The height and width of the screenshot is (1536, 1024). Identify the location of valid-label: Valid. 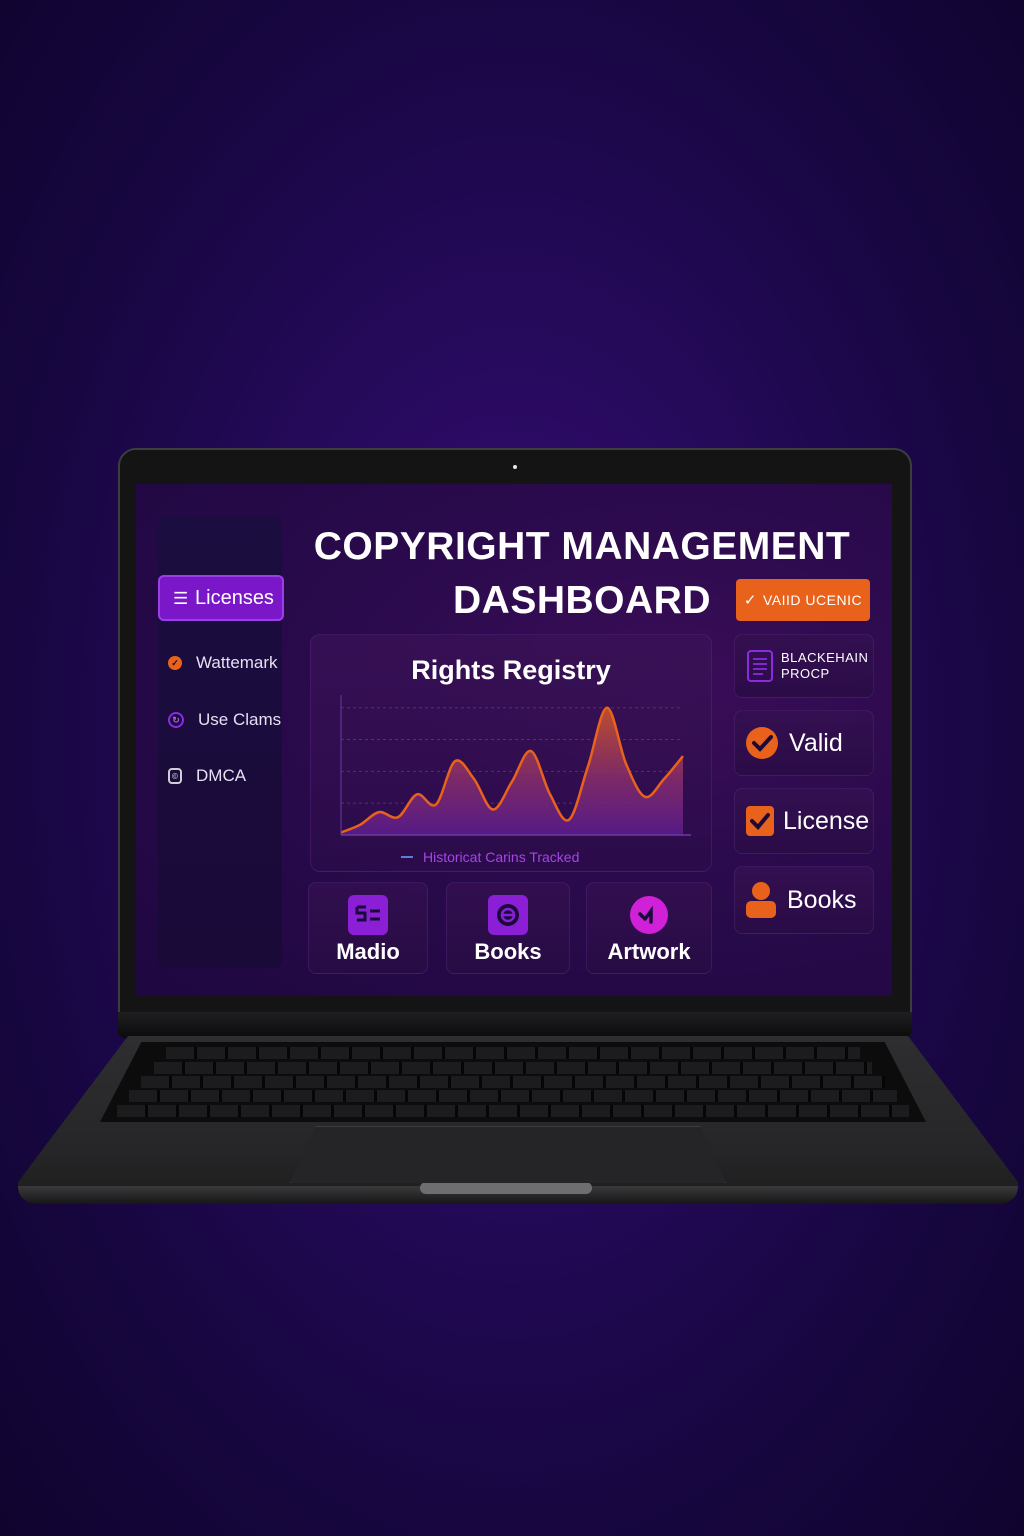
(816, 742).